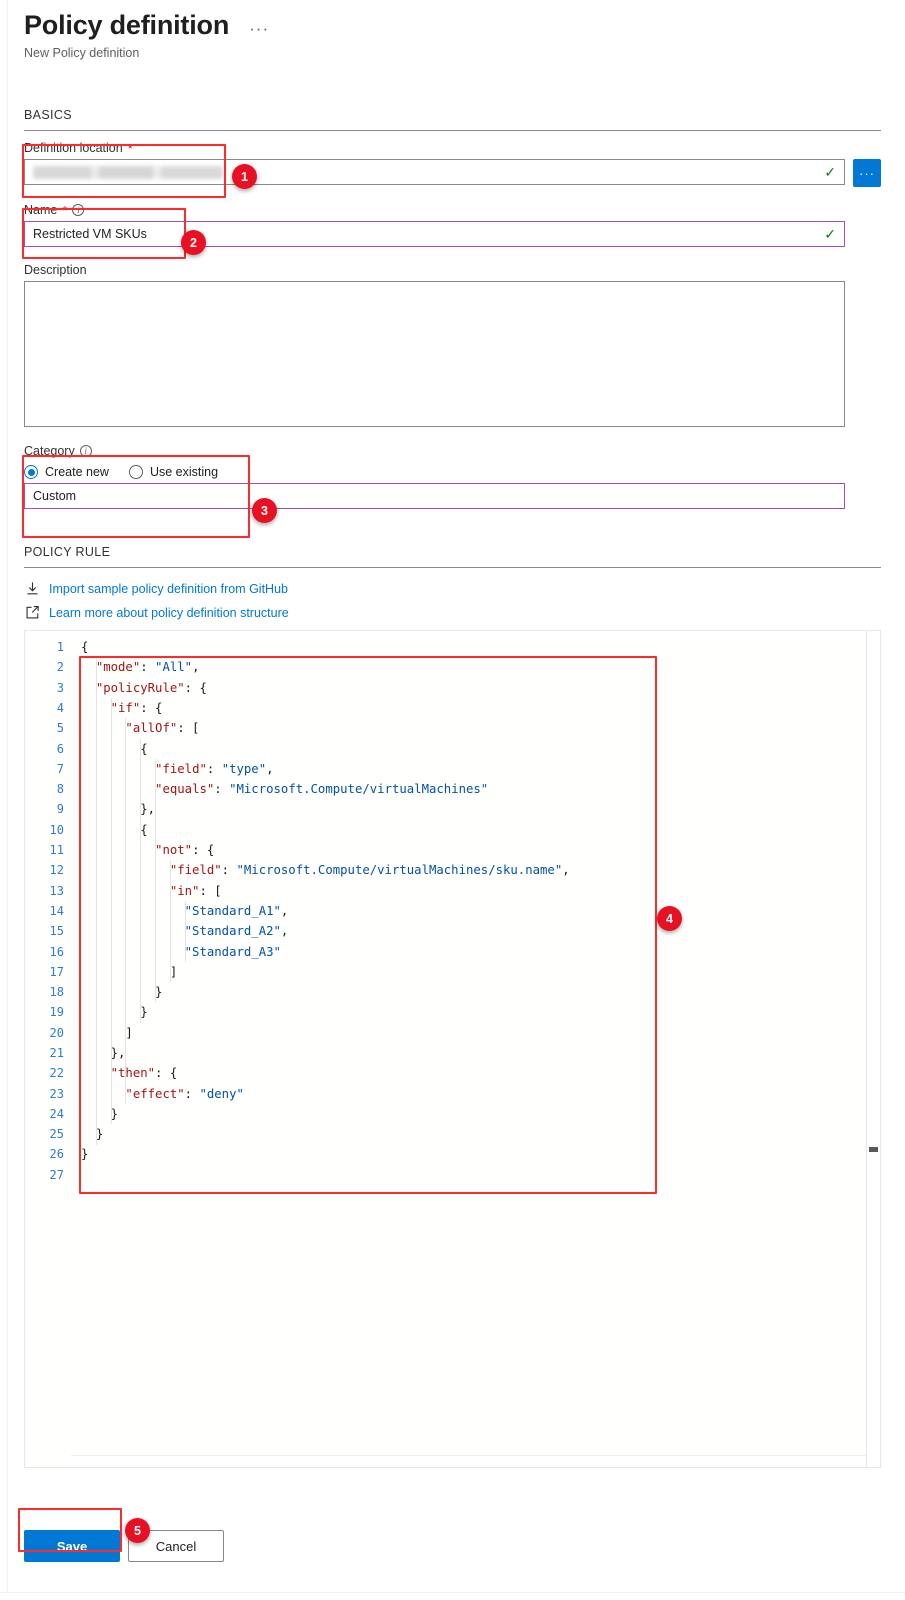 This screenshot has width=905, height=1600. I want to click on editor-line-number: 1, so click(60, 647).